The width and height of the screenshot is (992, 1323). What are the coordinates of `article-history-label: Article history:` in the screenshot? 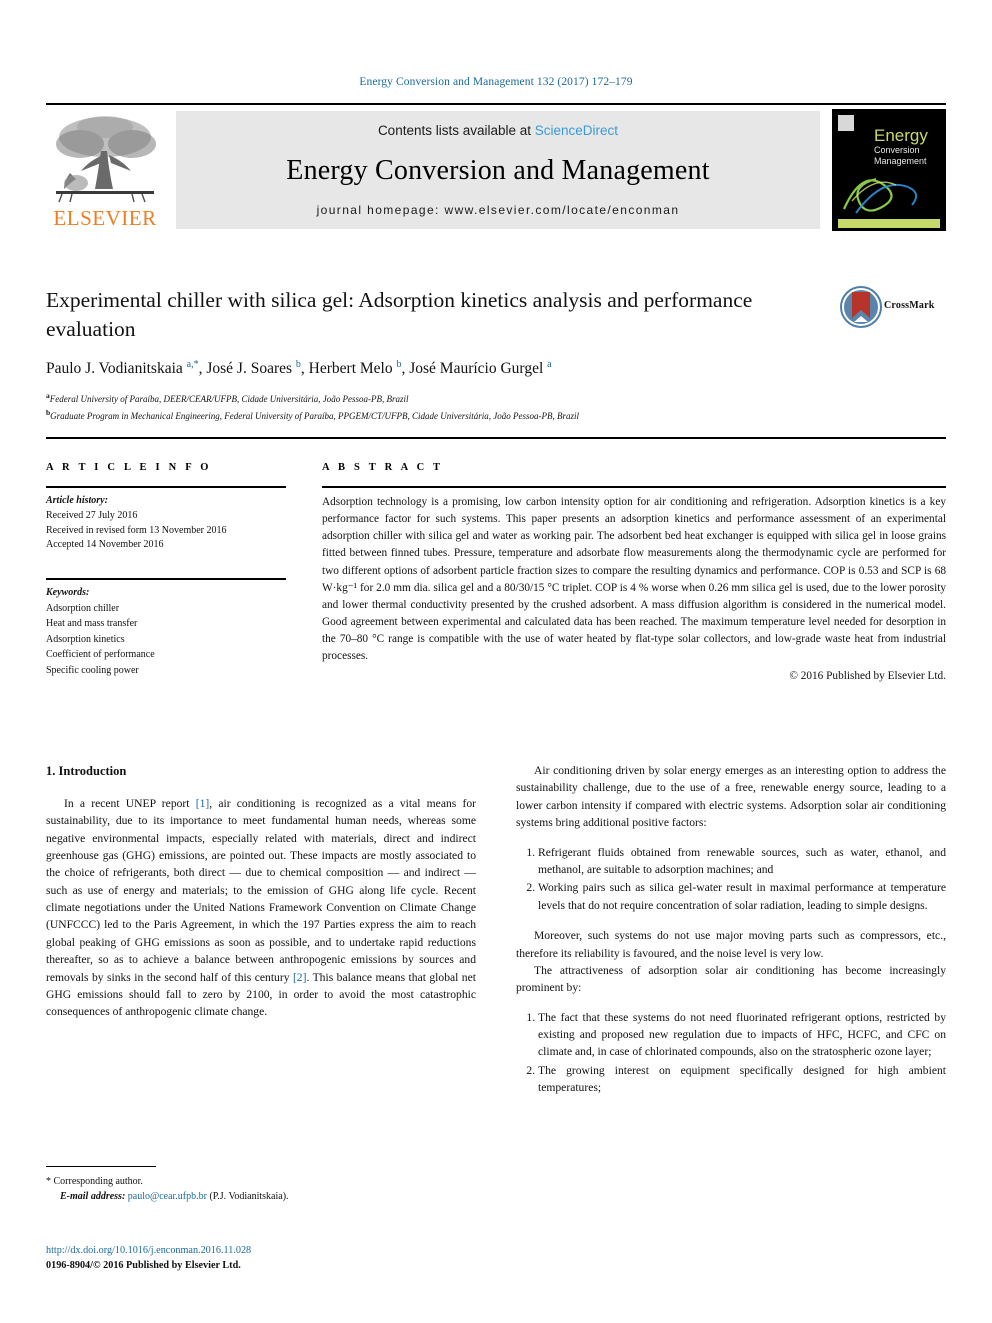 It's located at (77, 500).